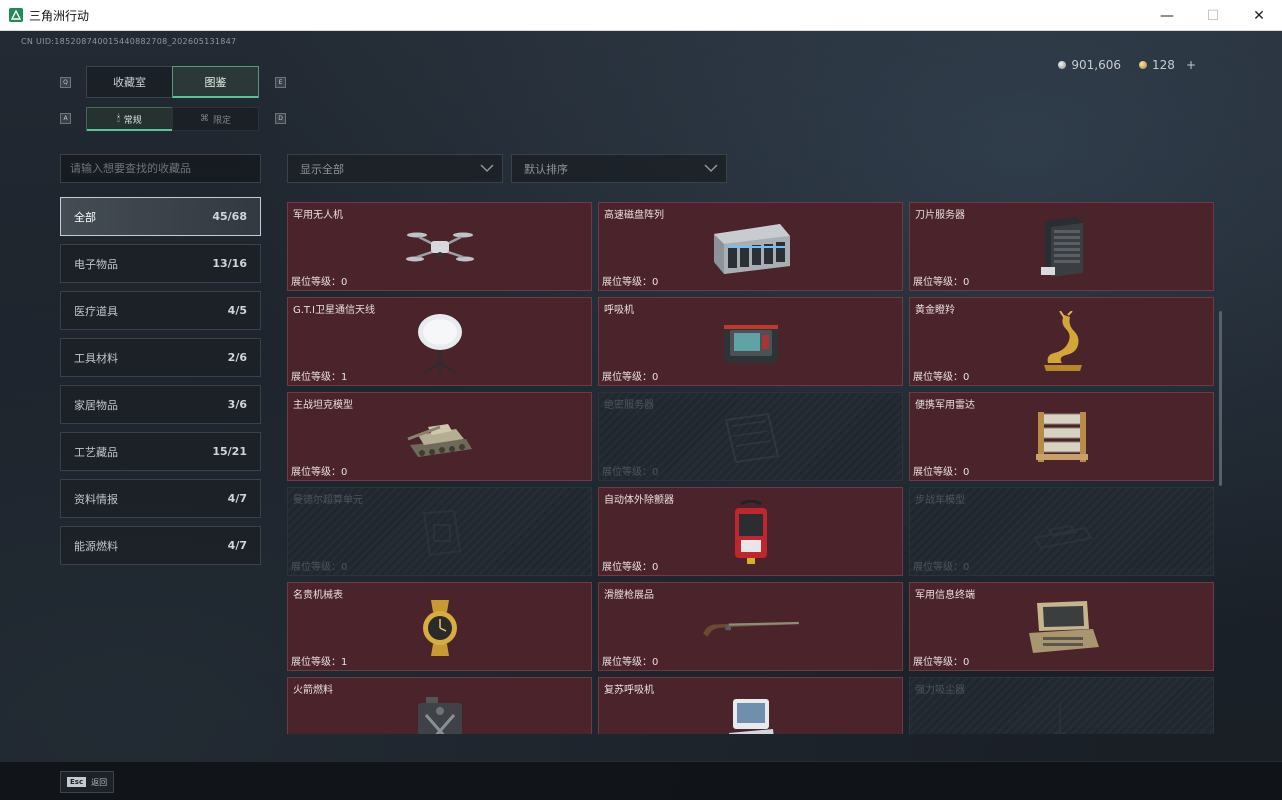 The image size is (1282, 800). I want to click on radar-icon, so click(1062, 438).